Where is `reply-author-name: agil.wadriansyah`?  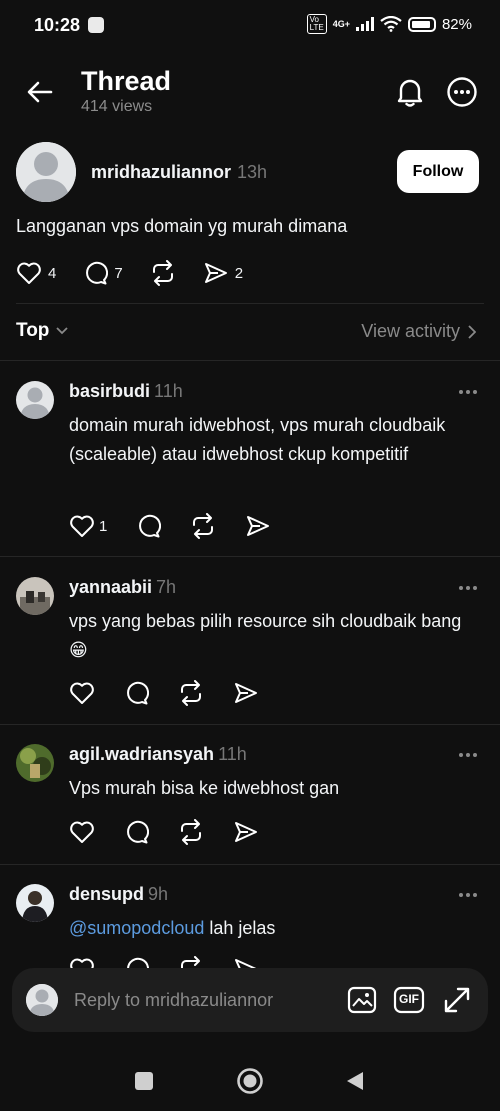
reply-author-name: agil.wadriansyah is located at coordinates (141, 754).